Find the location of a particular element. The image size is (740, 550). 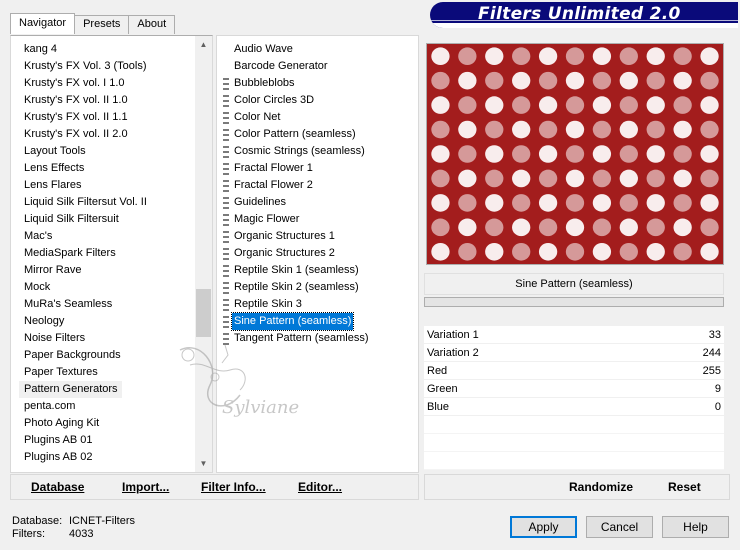

filter-item: Cosmic Strings (seamless) is located at coordinates (297, 151).